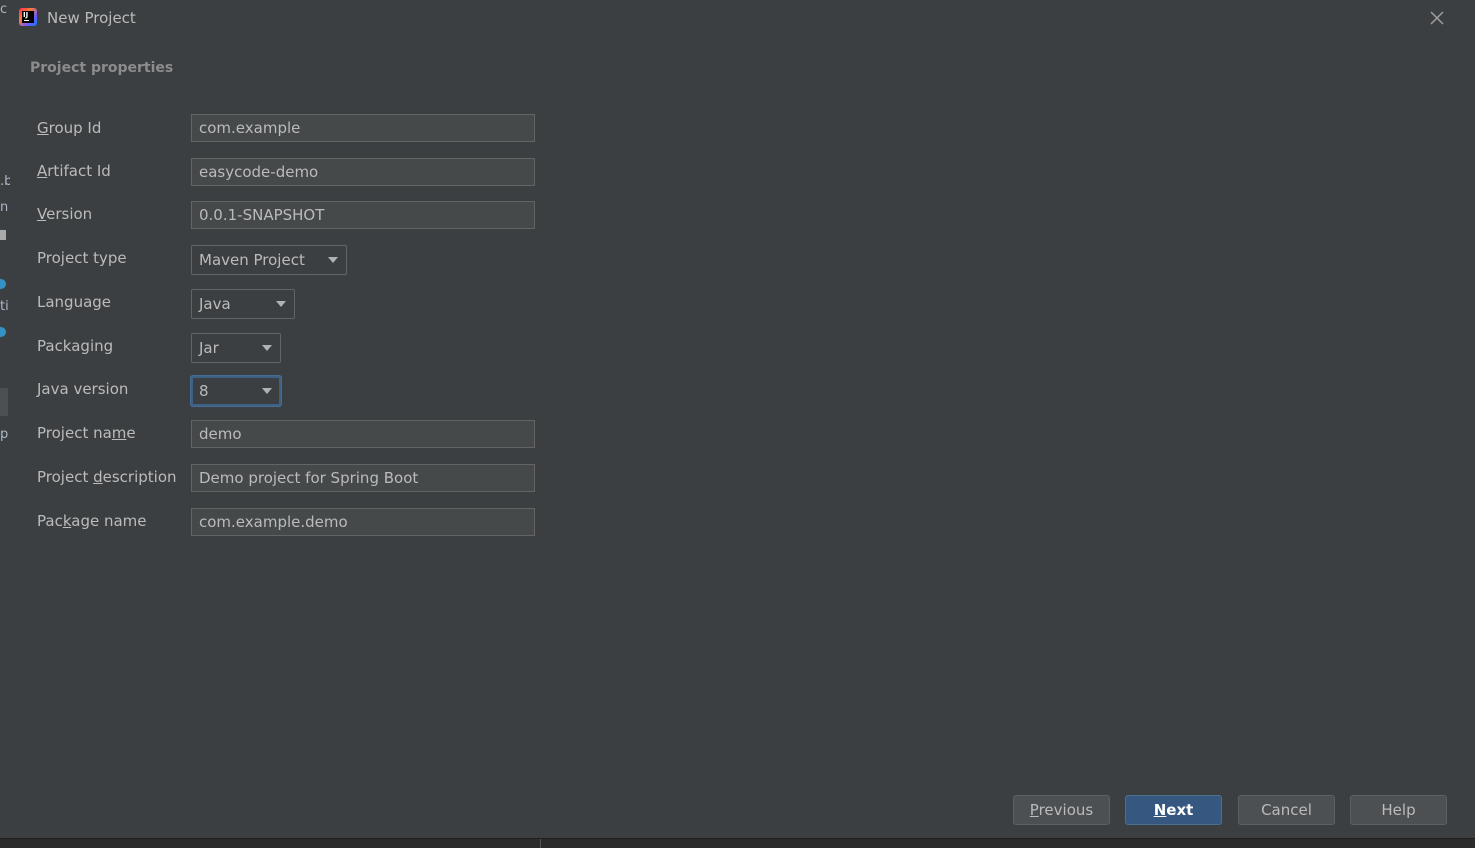 The height and width of the screenshot is (848, 1475). I want to click on package-name-field: com.example.demo, so click(363, 522).